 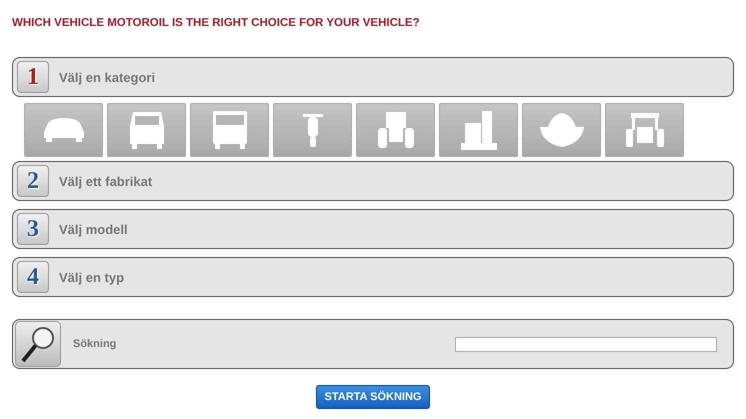 I want to click on step-bar: 4 Välj en typ, so click(x=373, y=277).